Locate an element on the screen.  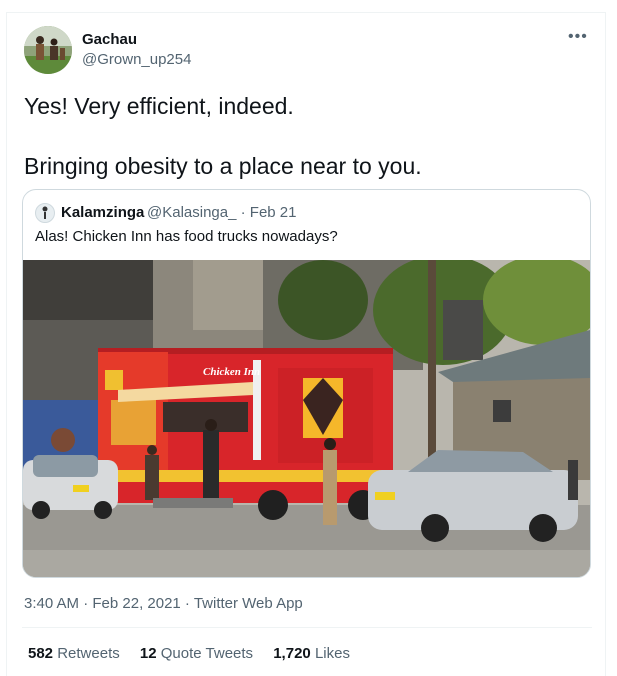
author-name: Gachau is located at coordinates (109, 39).